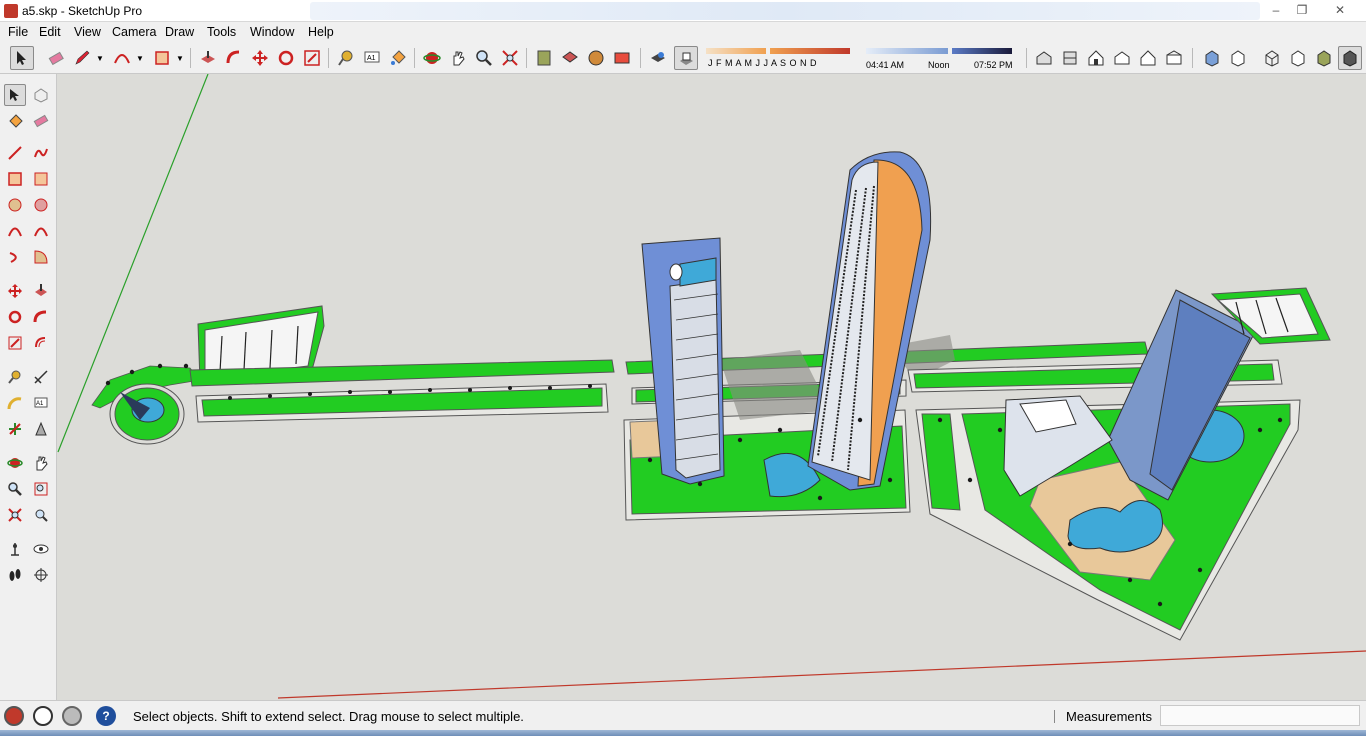 The height and width of the screenshot is (736, 1366). What do you see at coordinates (106, 716) in the screenshot?
I see `help-icon: ?` at bounding box center [106, 716].